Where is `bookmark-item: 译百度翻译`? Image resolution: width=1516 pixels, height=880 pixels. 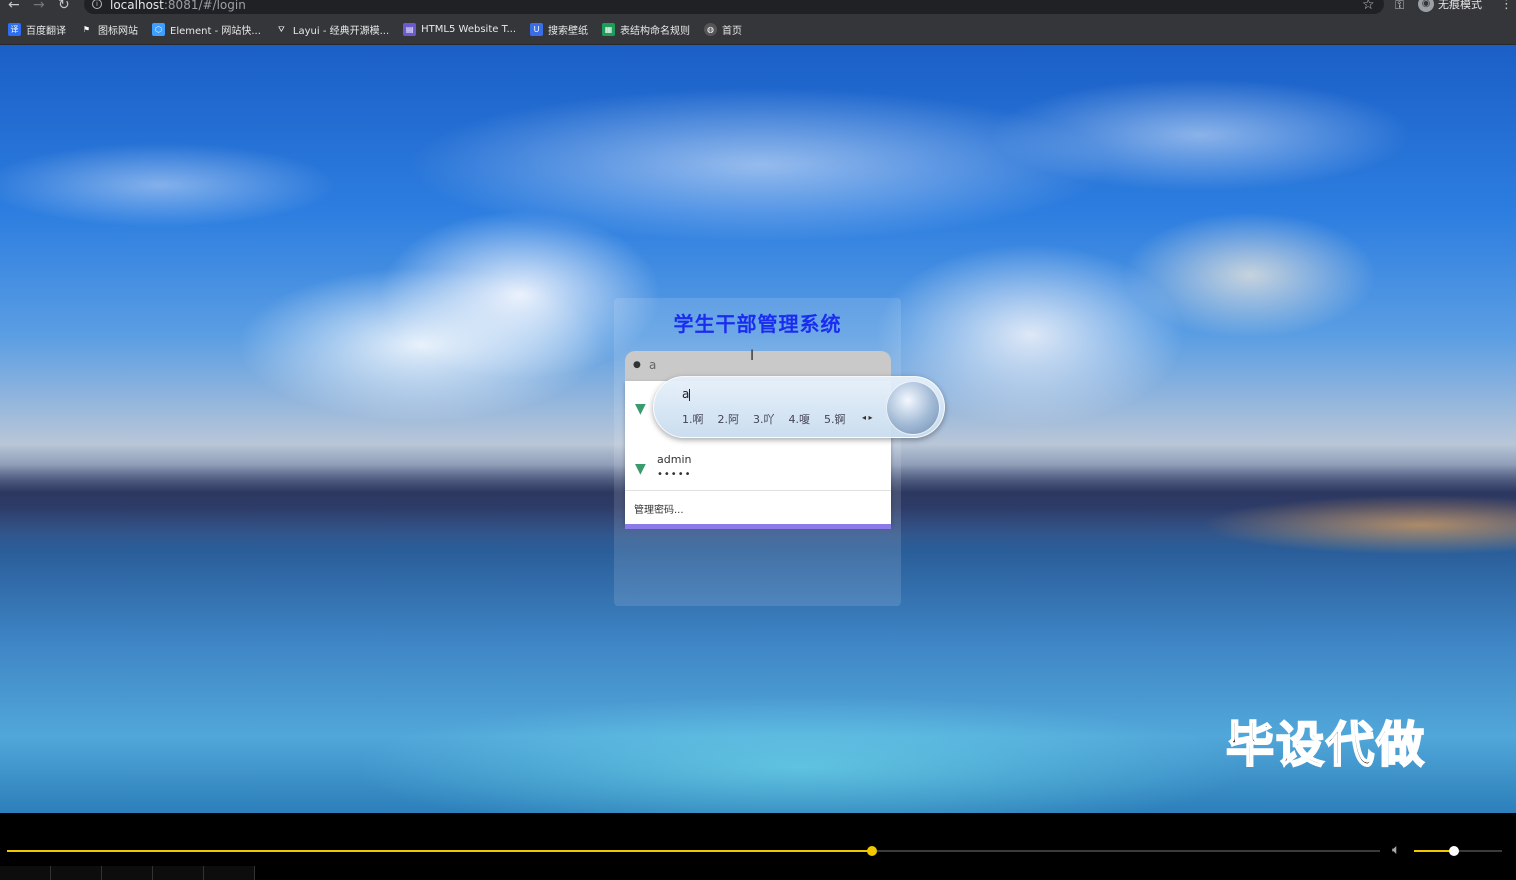 bookmark-item: 译百度翻译 is located at coordinates (37, 29).